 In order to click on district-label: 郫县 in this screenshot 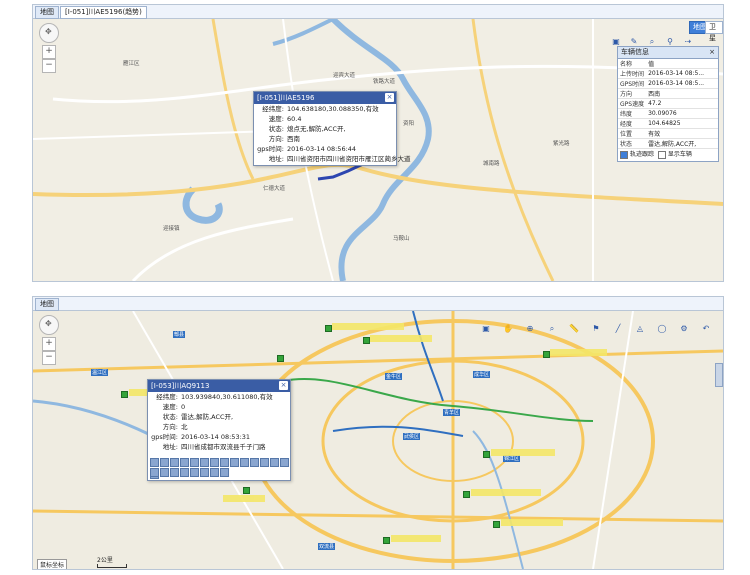, I will do `click(179, 334)`.